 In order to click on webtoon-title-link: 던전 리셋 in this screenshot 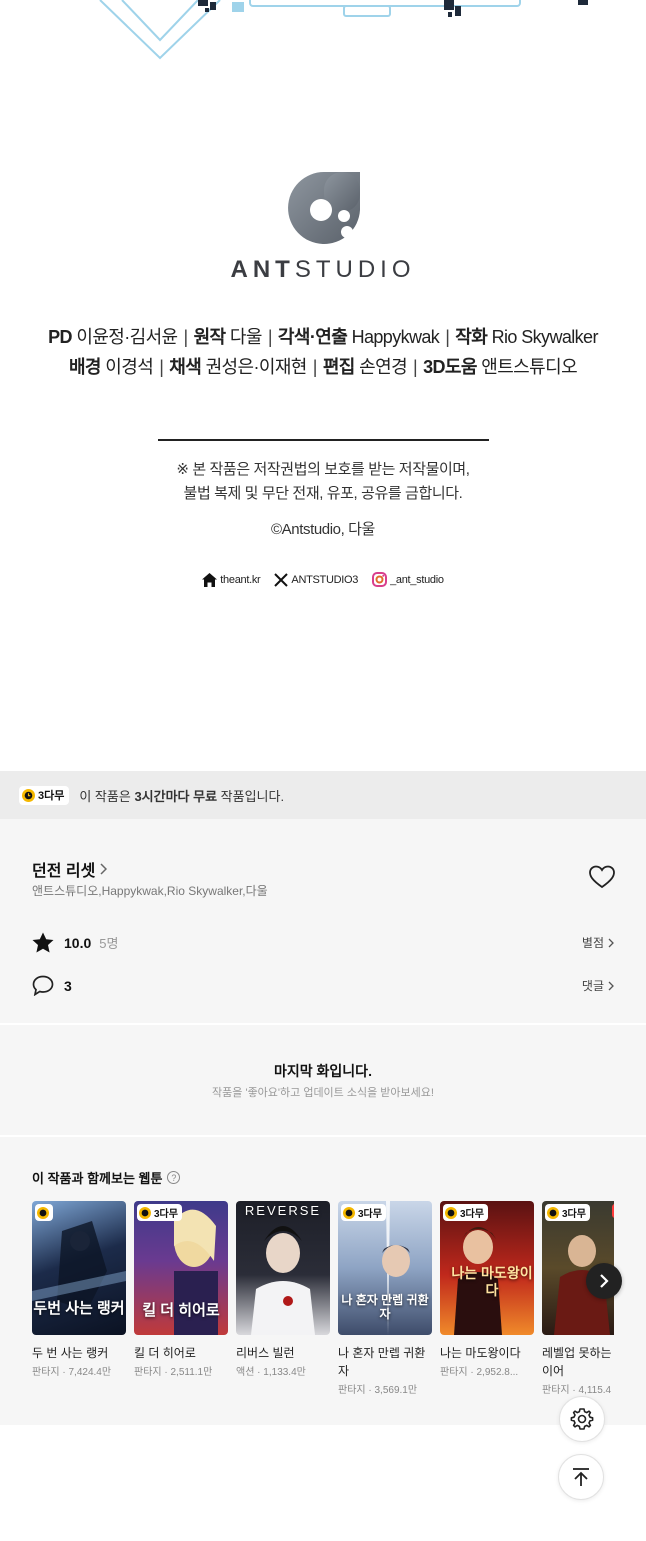, I will do `click(70, 869)`.